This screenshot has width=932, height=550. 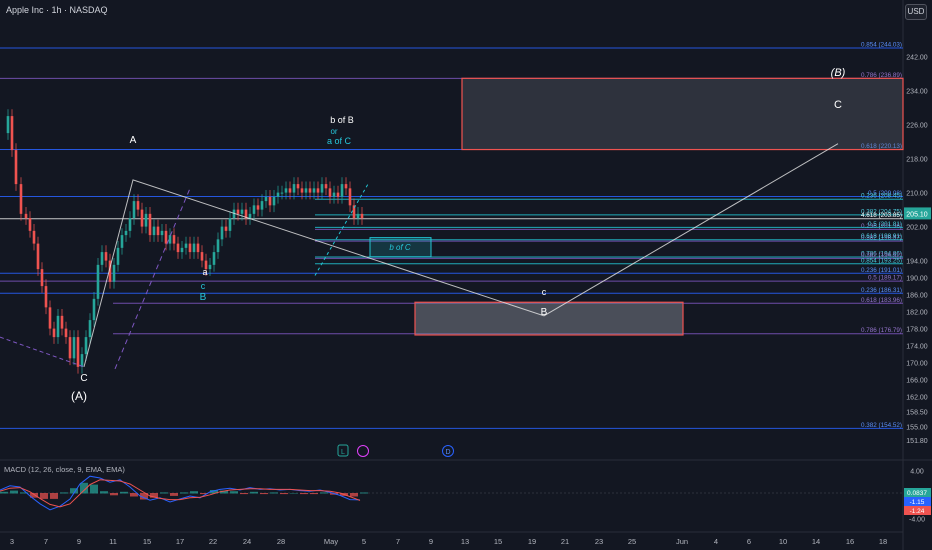 I want to click on fib-level-label: 0.236 (186.31), so click(x=881, y=290).